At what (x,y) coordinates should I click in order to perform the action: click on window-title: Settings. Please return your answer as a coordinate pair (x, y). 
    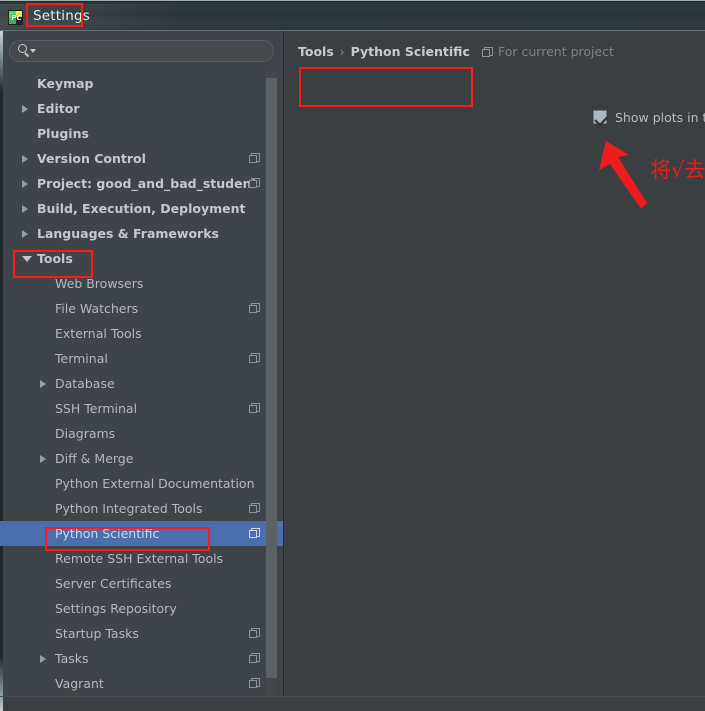
    Looking at the image, I should click on (61, 16).